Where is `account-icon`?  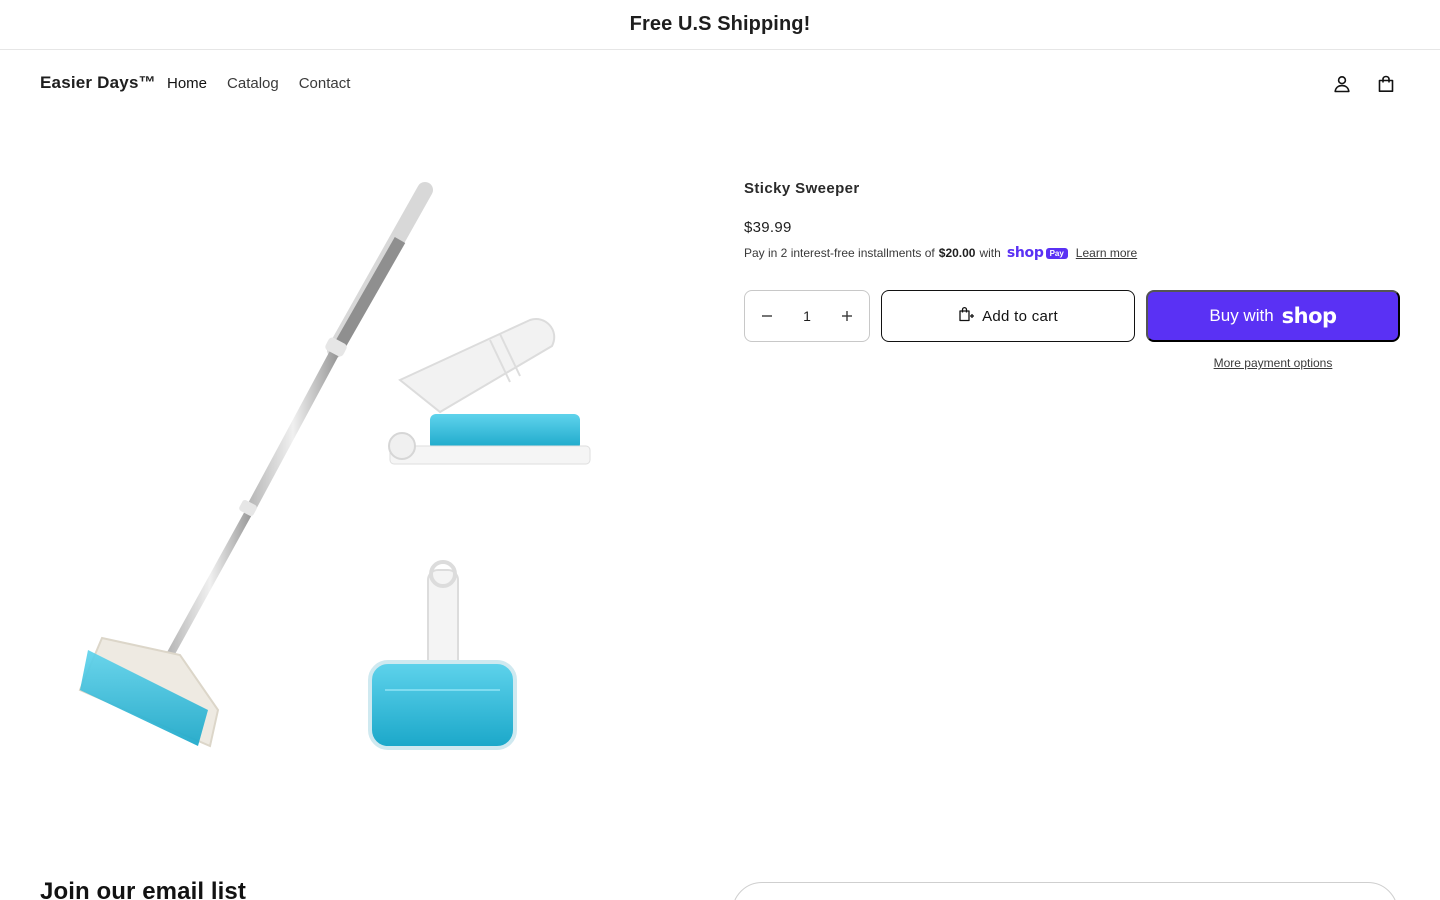 account-icon is located at coordinates (1342, 84).